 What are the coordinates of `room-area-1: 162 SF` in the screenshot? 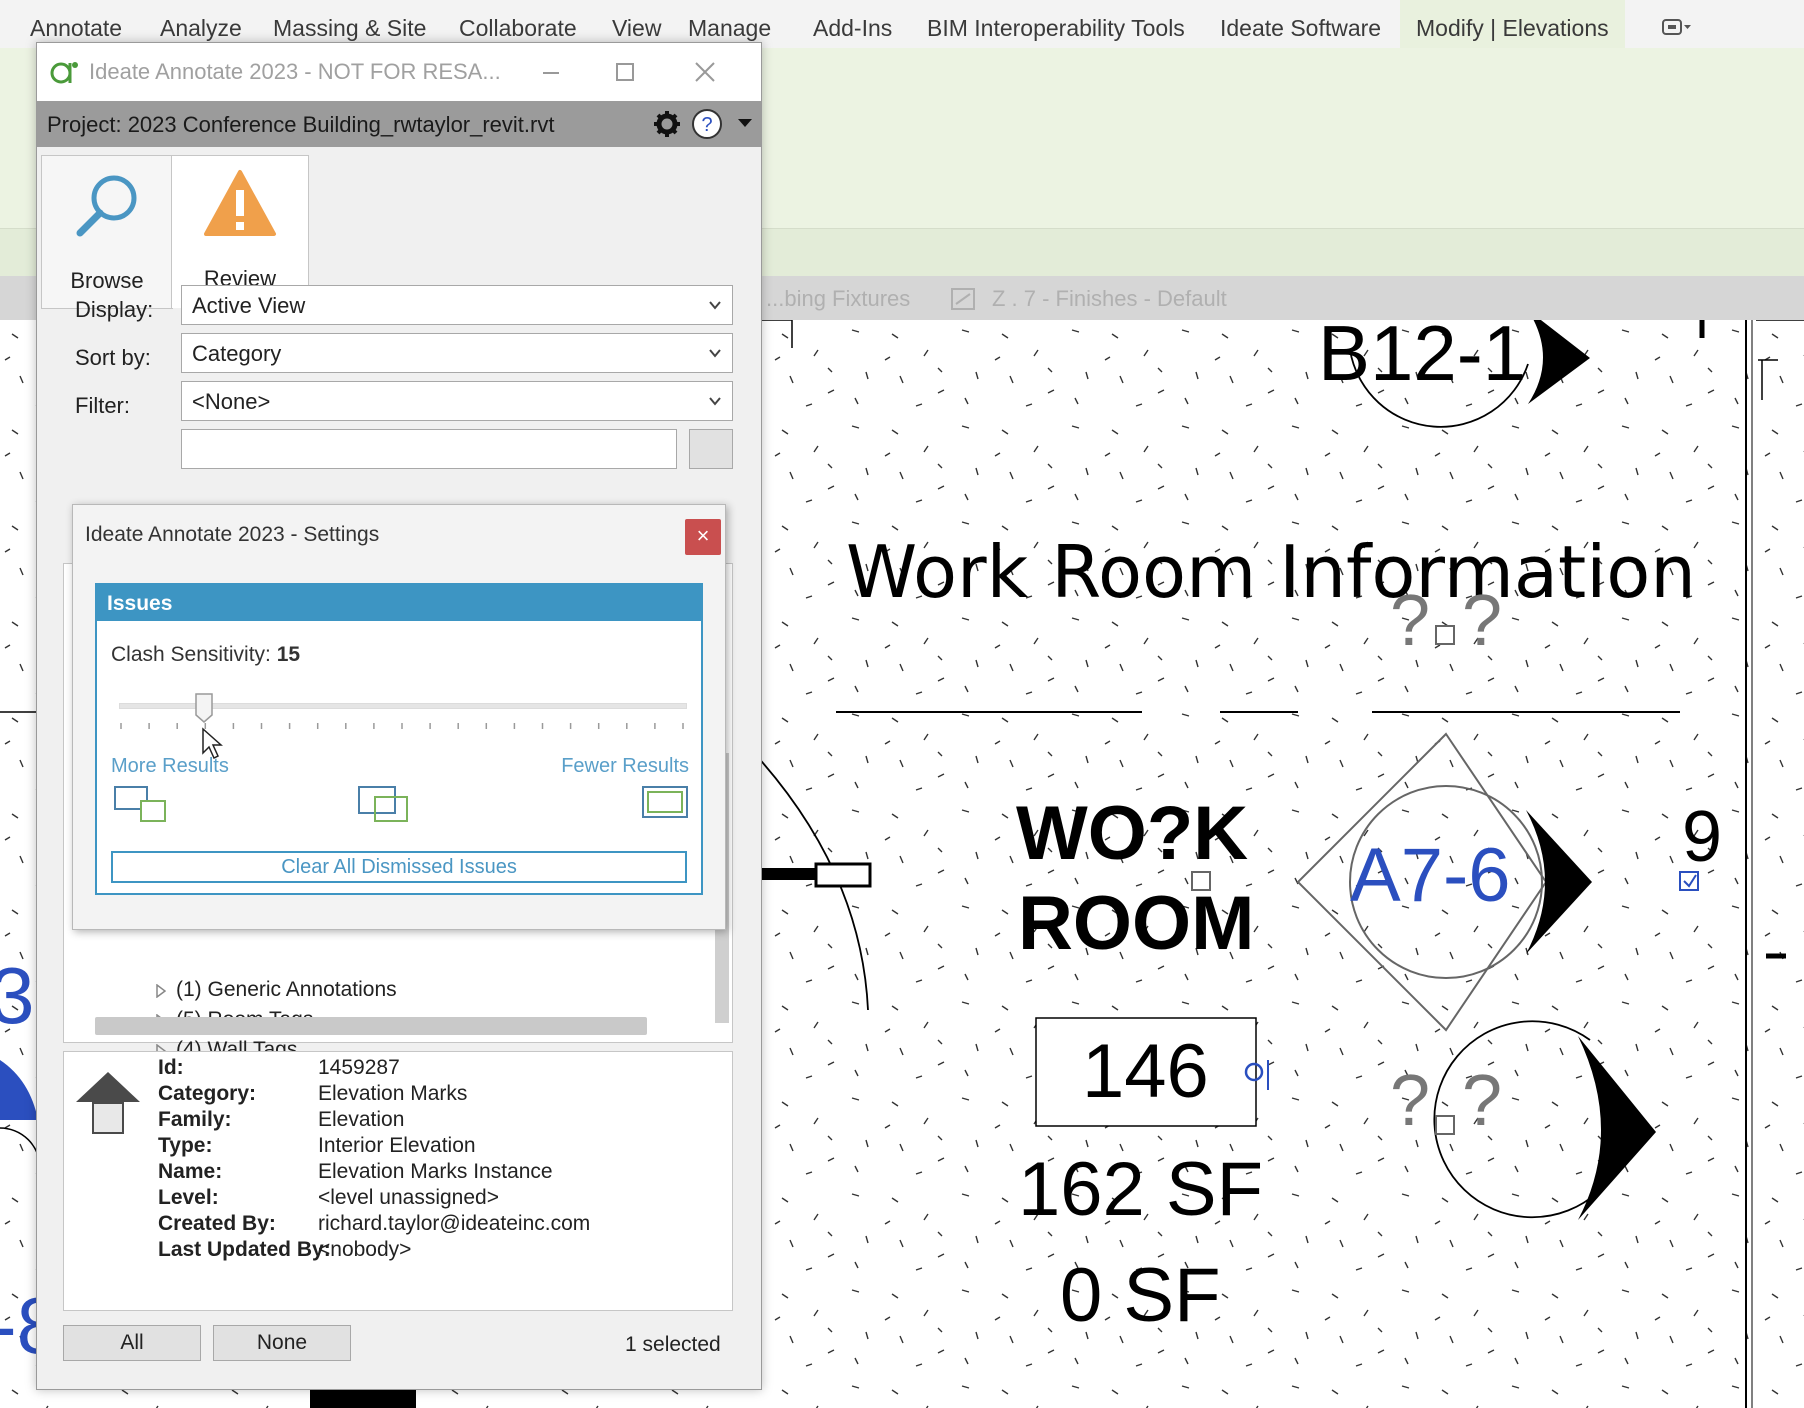 It's located at (1141, 1189).